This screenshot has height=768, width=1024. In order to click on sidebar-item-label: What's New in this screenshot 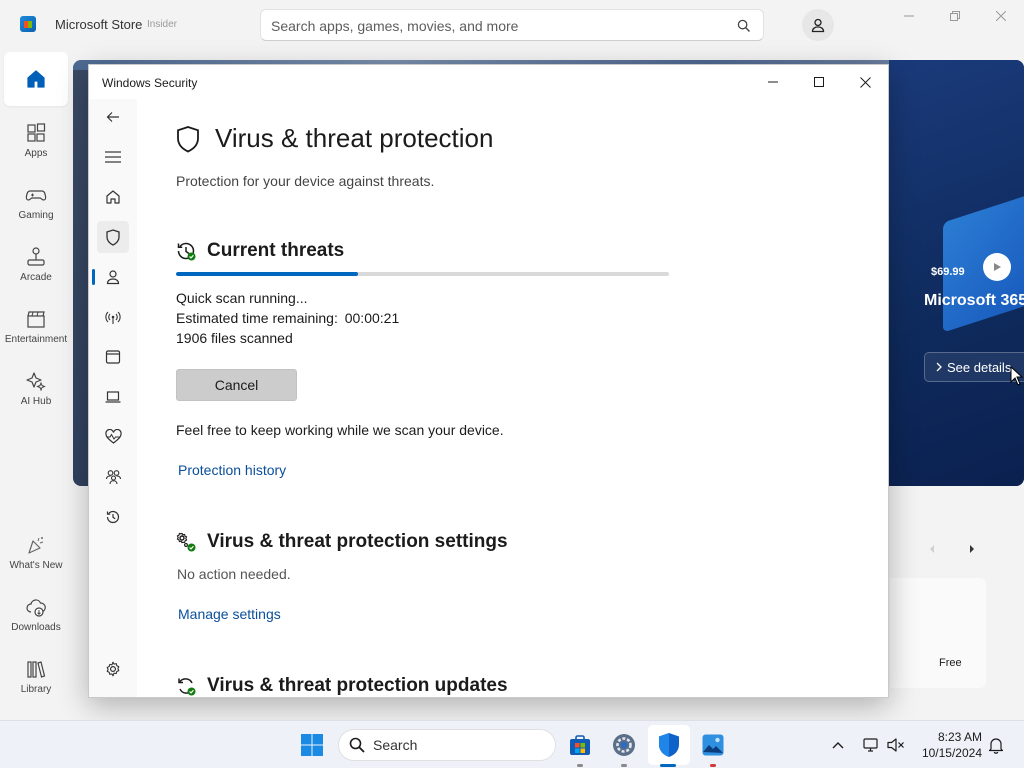, I will do `click(36, 565)`.